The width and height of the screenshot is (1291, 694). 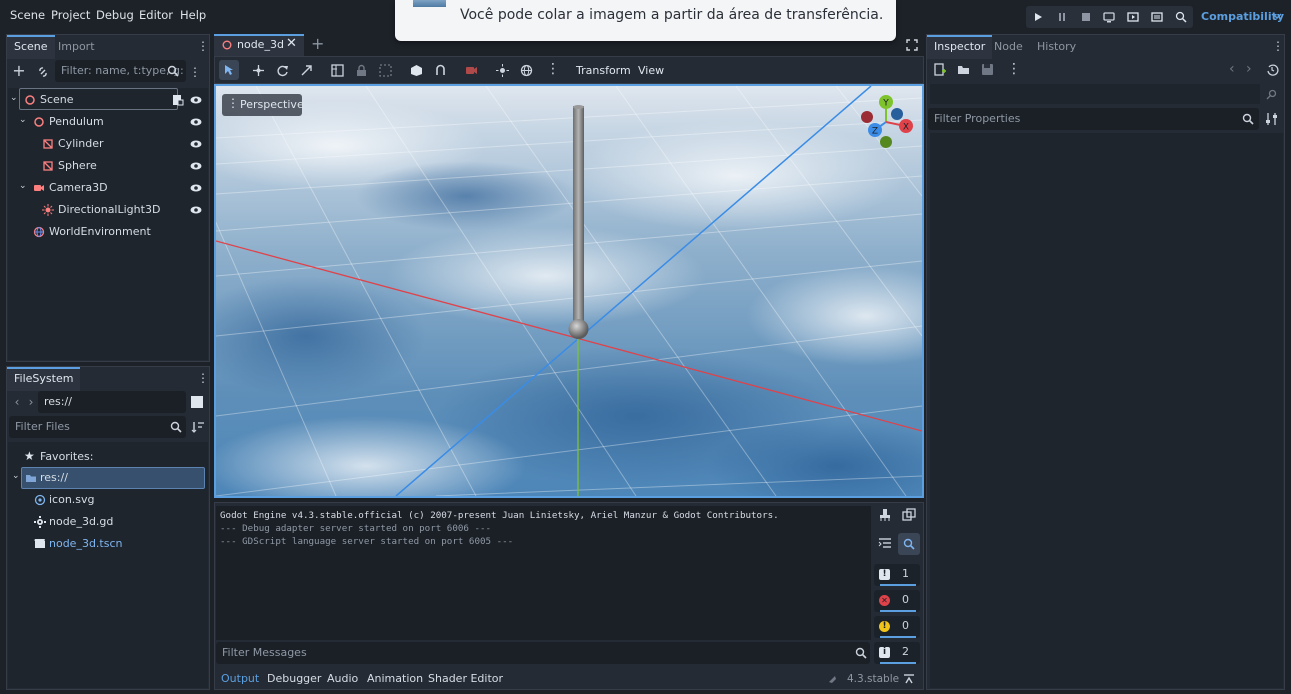 I want to click on scene-tree-item: Sphere, so click(x=77, y=166).